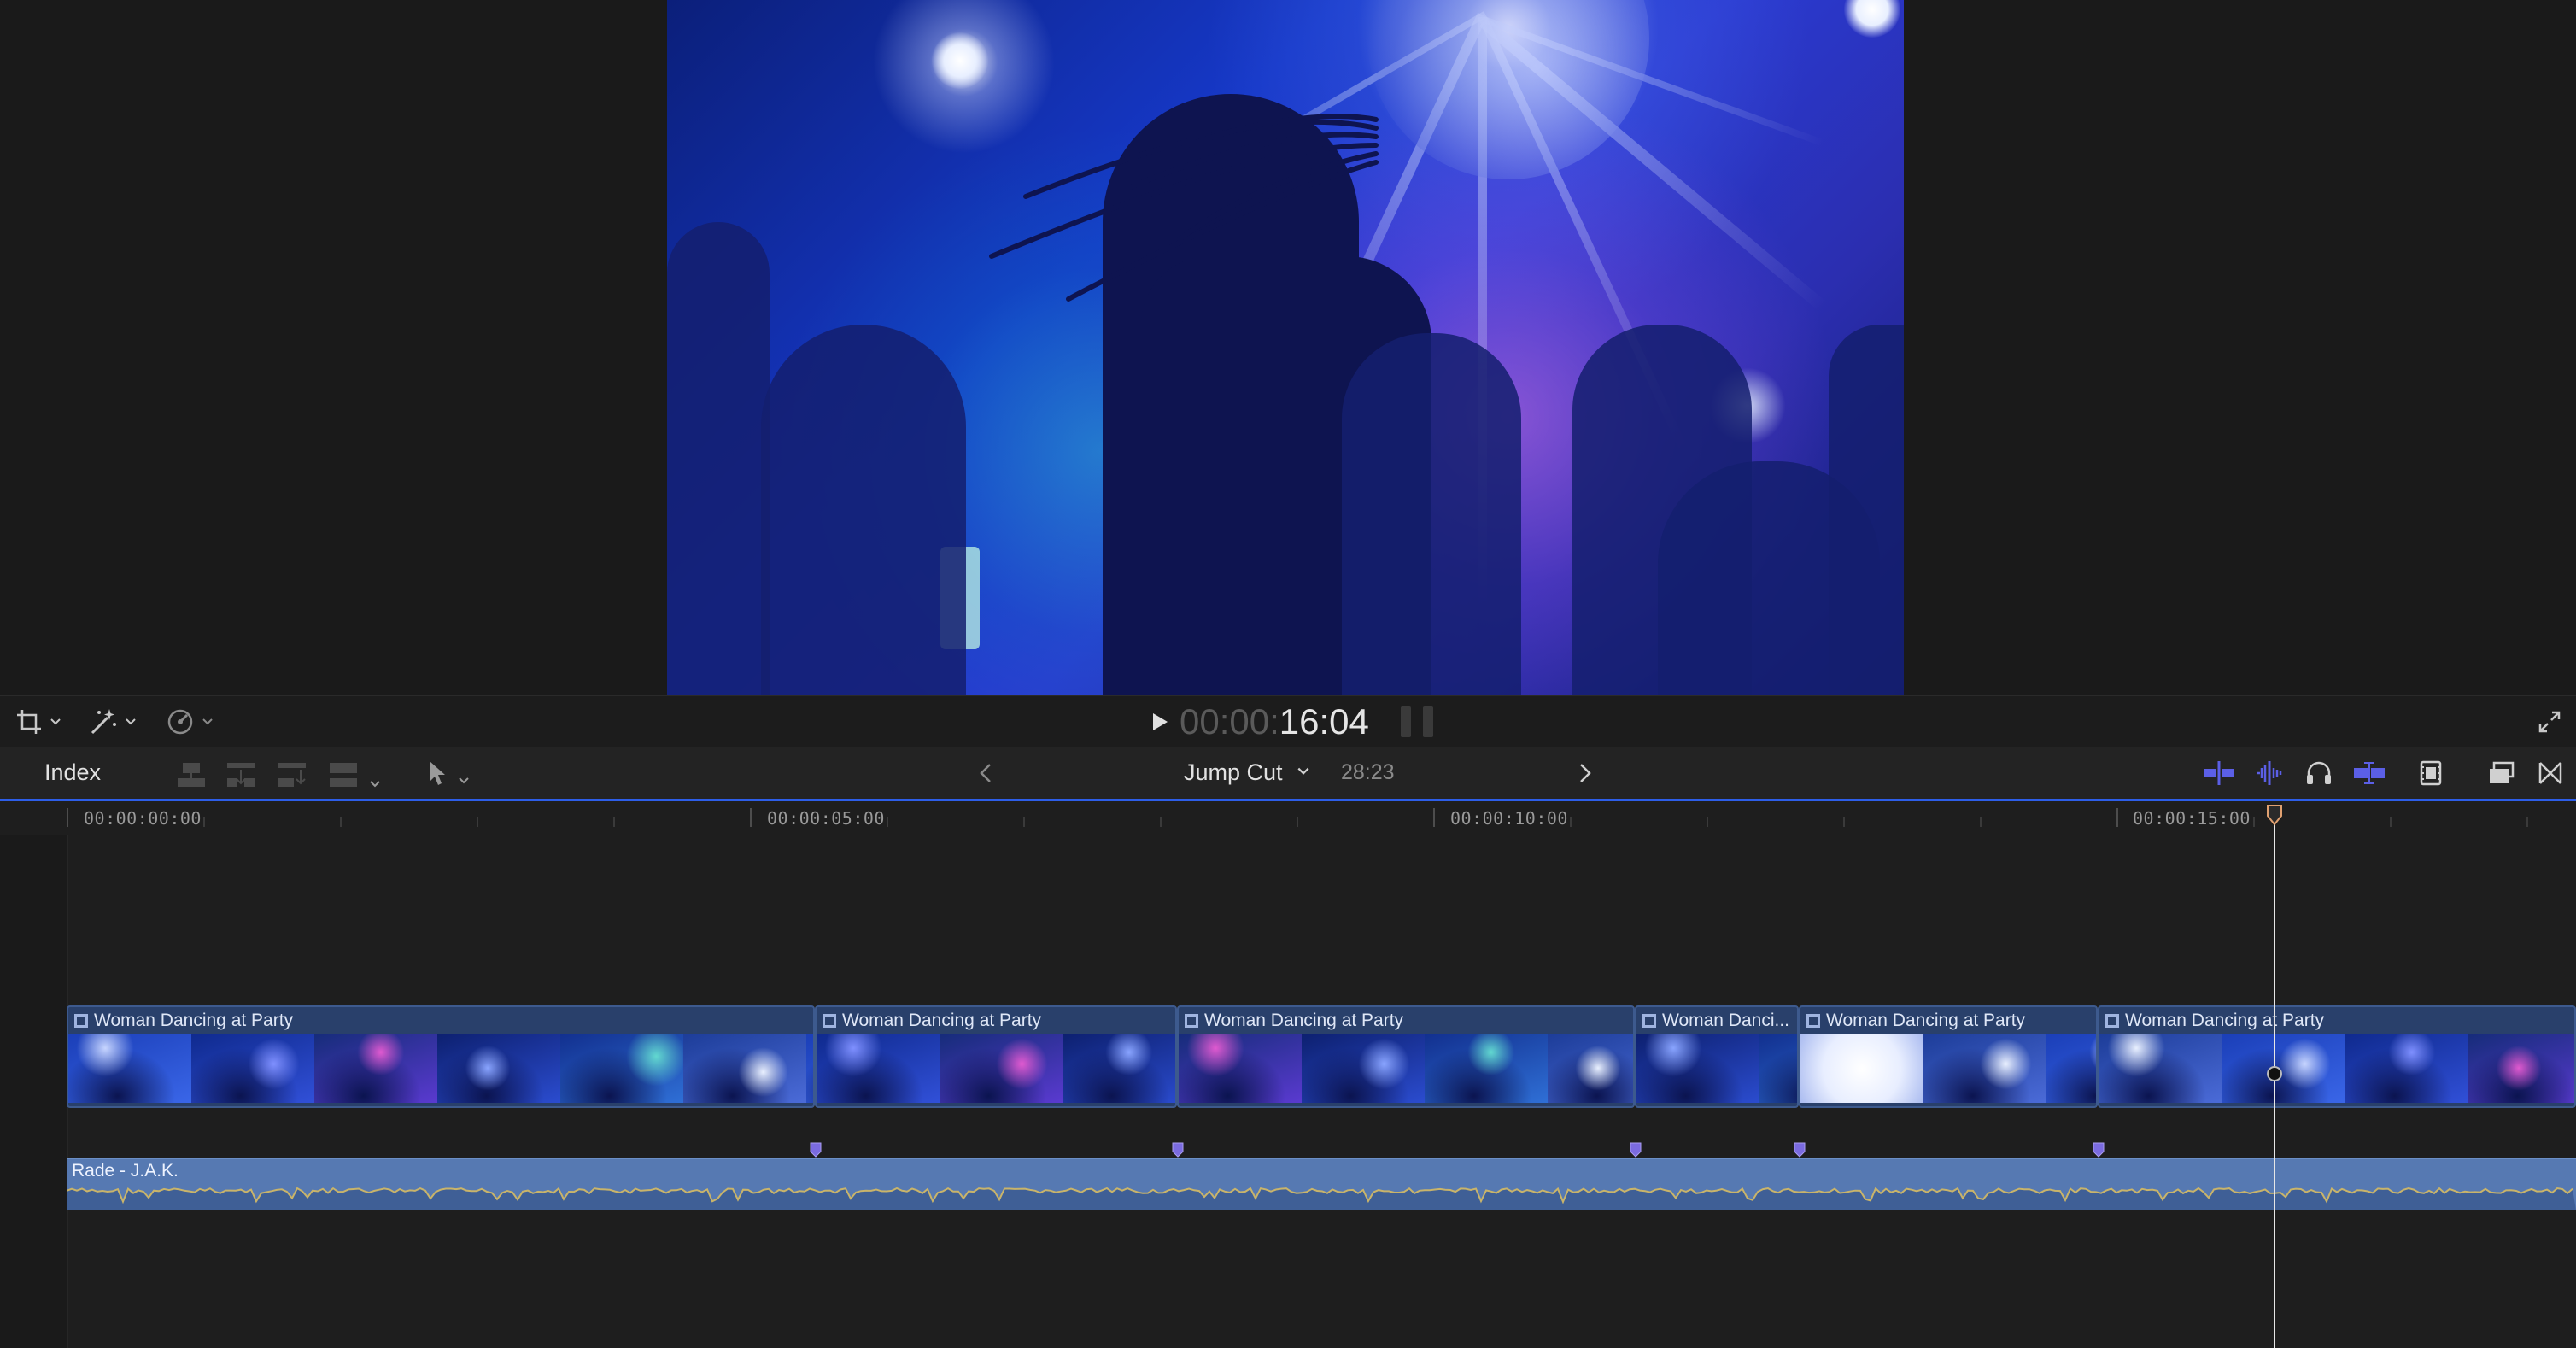  What do you see at coordinates (2219, 773) in the screenshot?
I see `skimming-icon` at bounding box center [2219, 773].